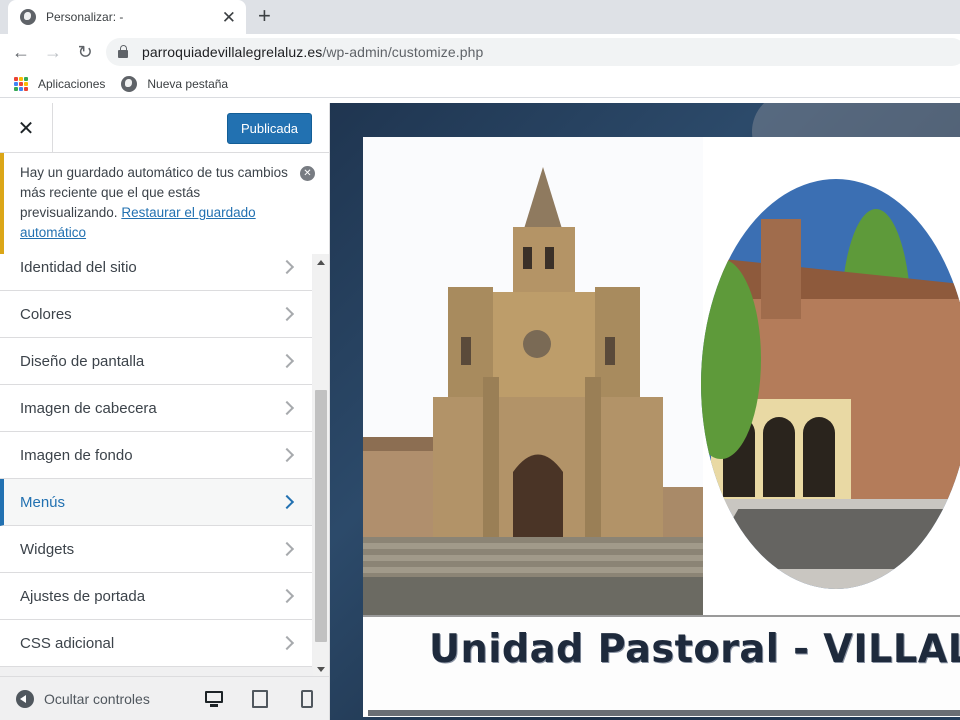 This screenshot has width=960, height=720. I want to click on section-item: Widgets, so click(156, 549).